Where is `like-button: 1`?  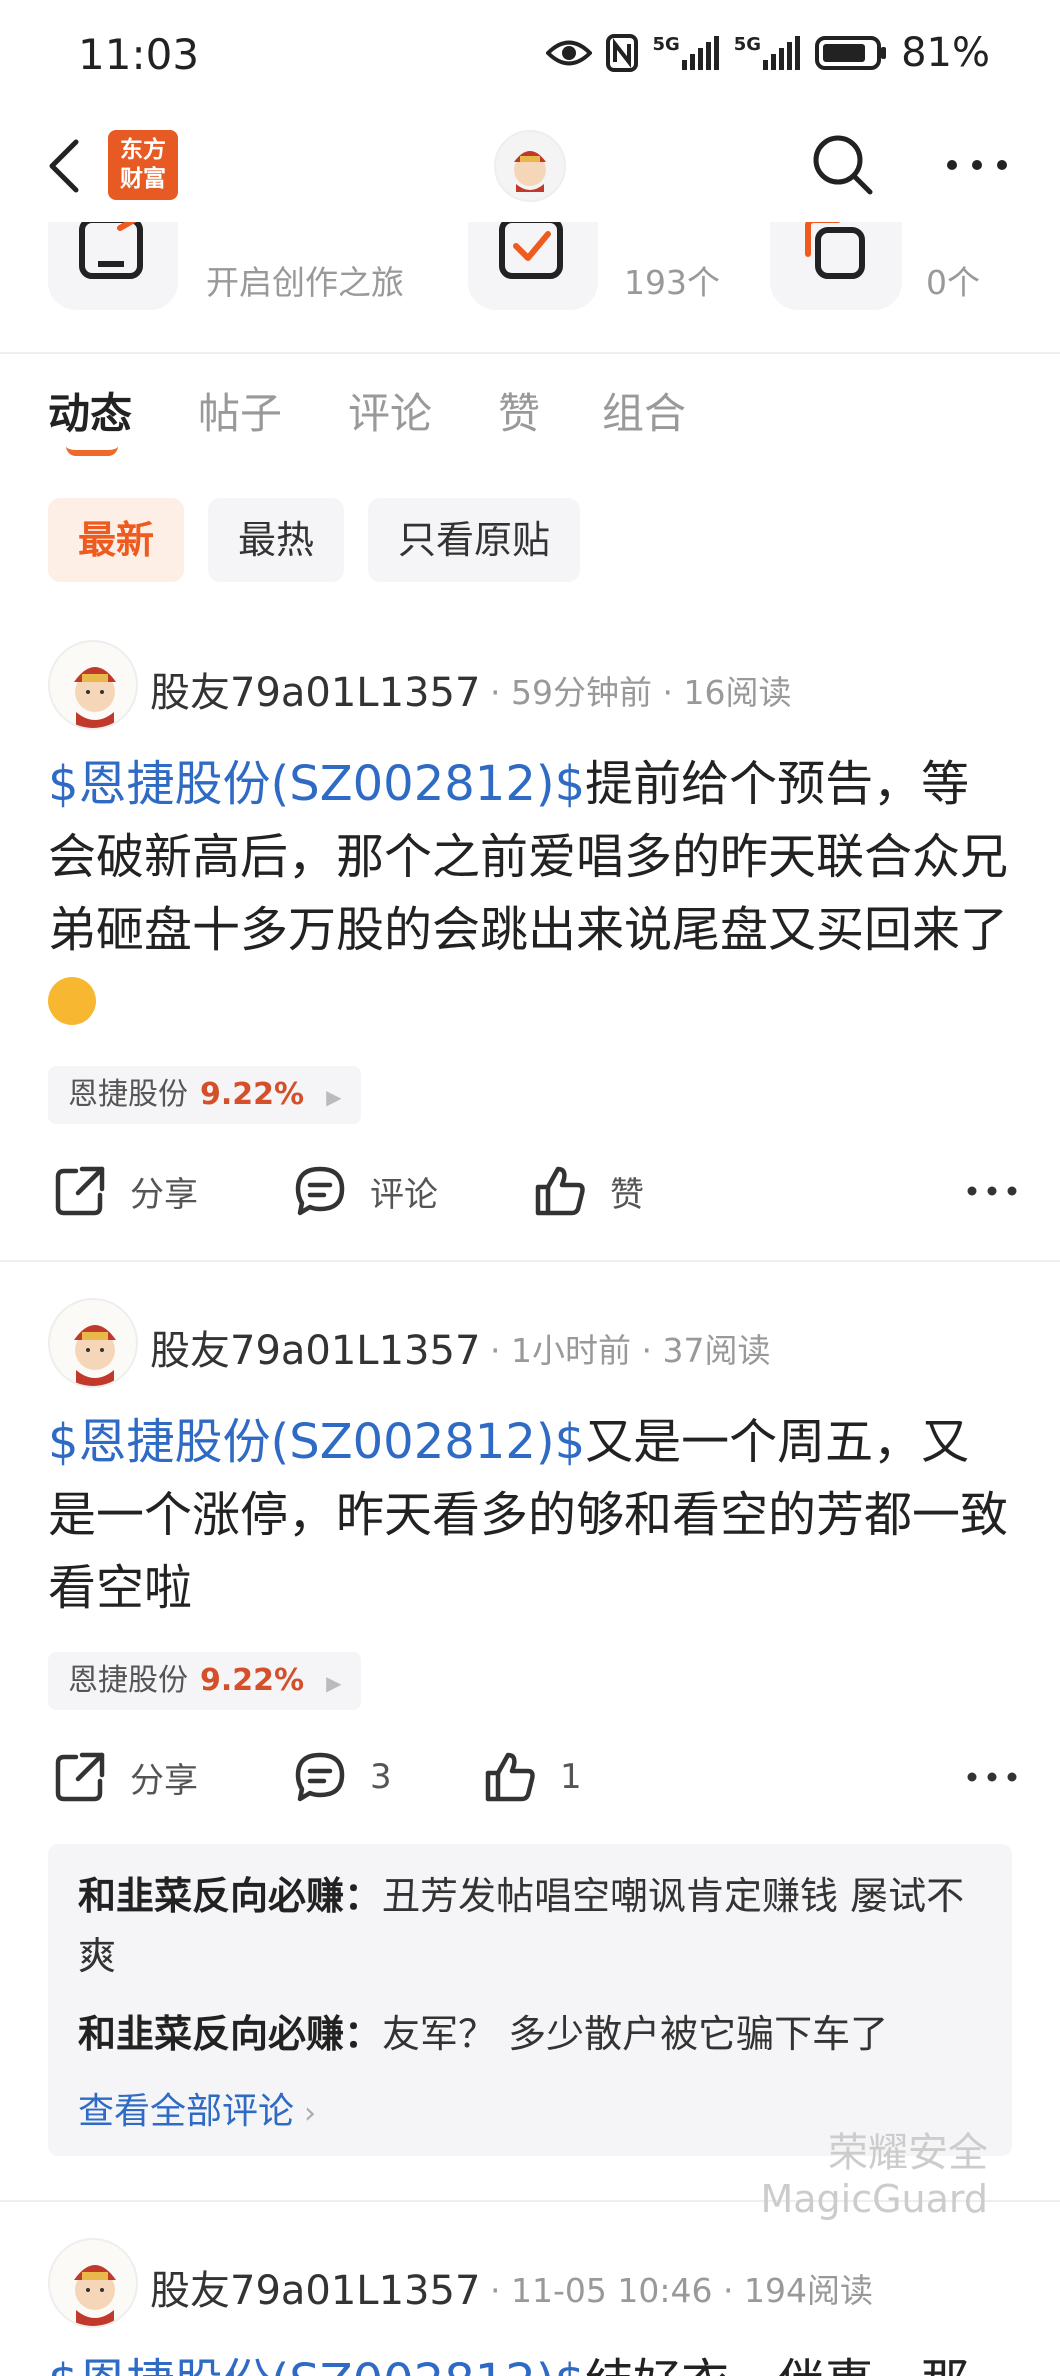
like-button: 1 is located at coordinates (532, 1777).